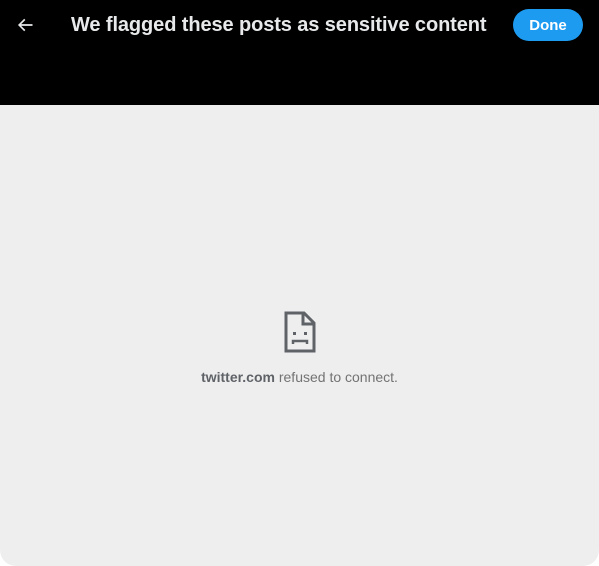  Describe the element at coordinates (336, 377) in the screenshot. I see `error-text: refused to connect.` at that location.